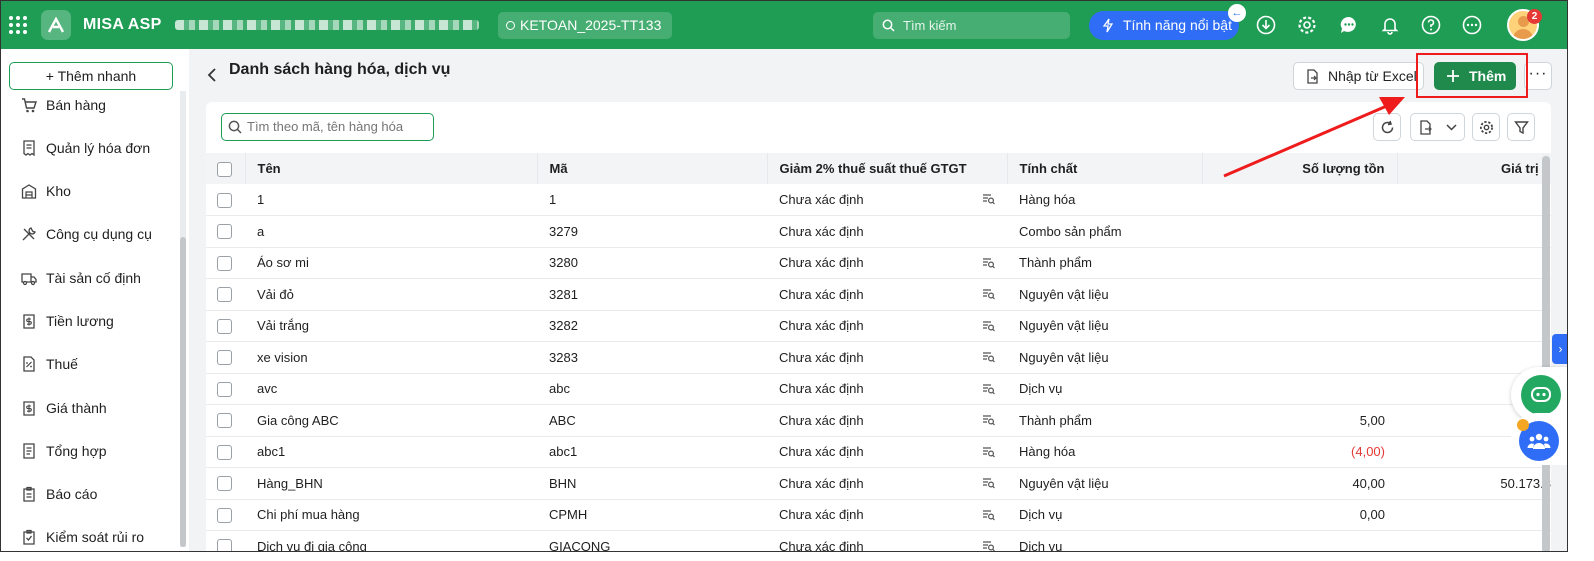 Image resolution: width=1594 pixels, height=561 pixels. Describe the element at coordinates (878, 389) in the screenshot. I see `table-row: avc abc Chưa xác định Dịch vụ` at that location.